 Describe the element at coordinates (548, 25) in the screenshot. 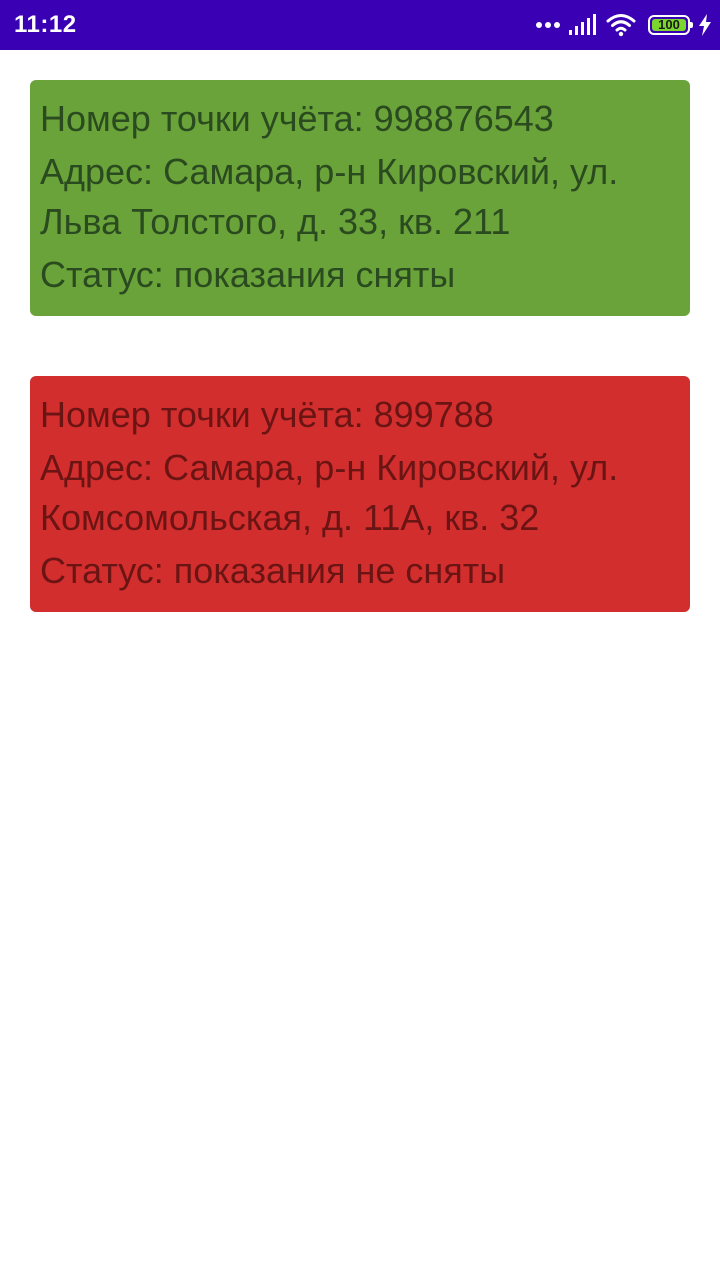

I see `dots-icon` at that location.